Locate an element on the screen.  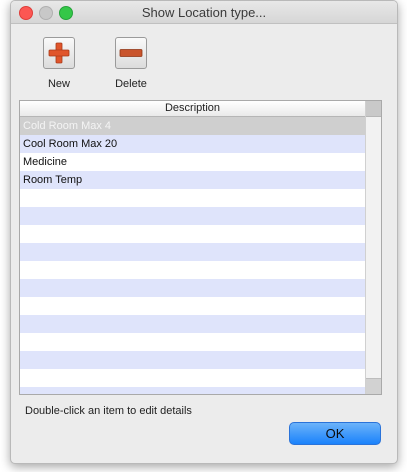
table-row: Medicine is located at coordinates (192, 162).